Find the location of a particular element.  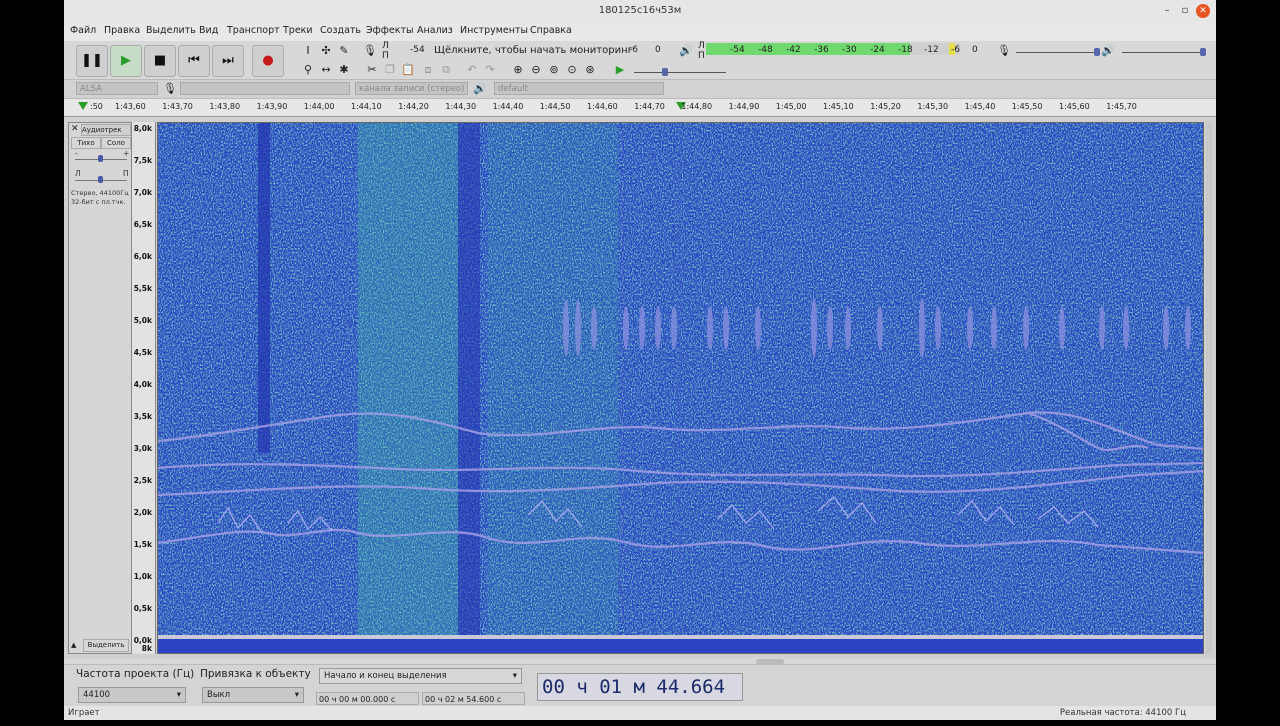

menu-generate: Создать is located at coordinates (340, 30).